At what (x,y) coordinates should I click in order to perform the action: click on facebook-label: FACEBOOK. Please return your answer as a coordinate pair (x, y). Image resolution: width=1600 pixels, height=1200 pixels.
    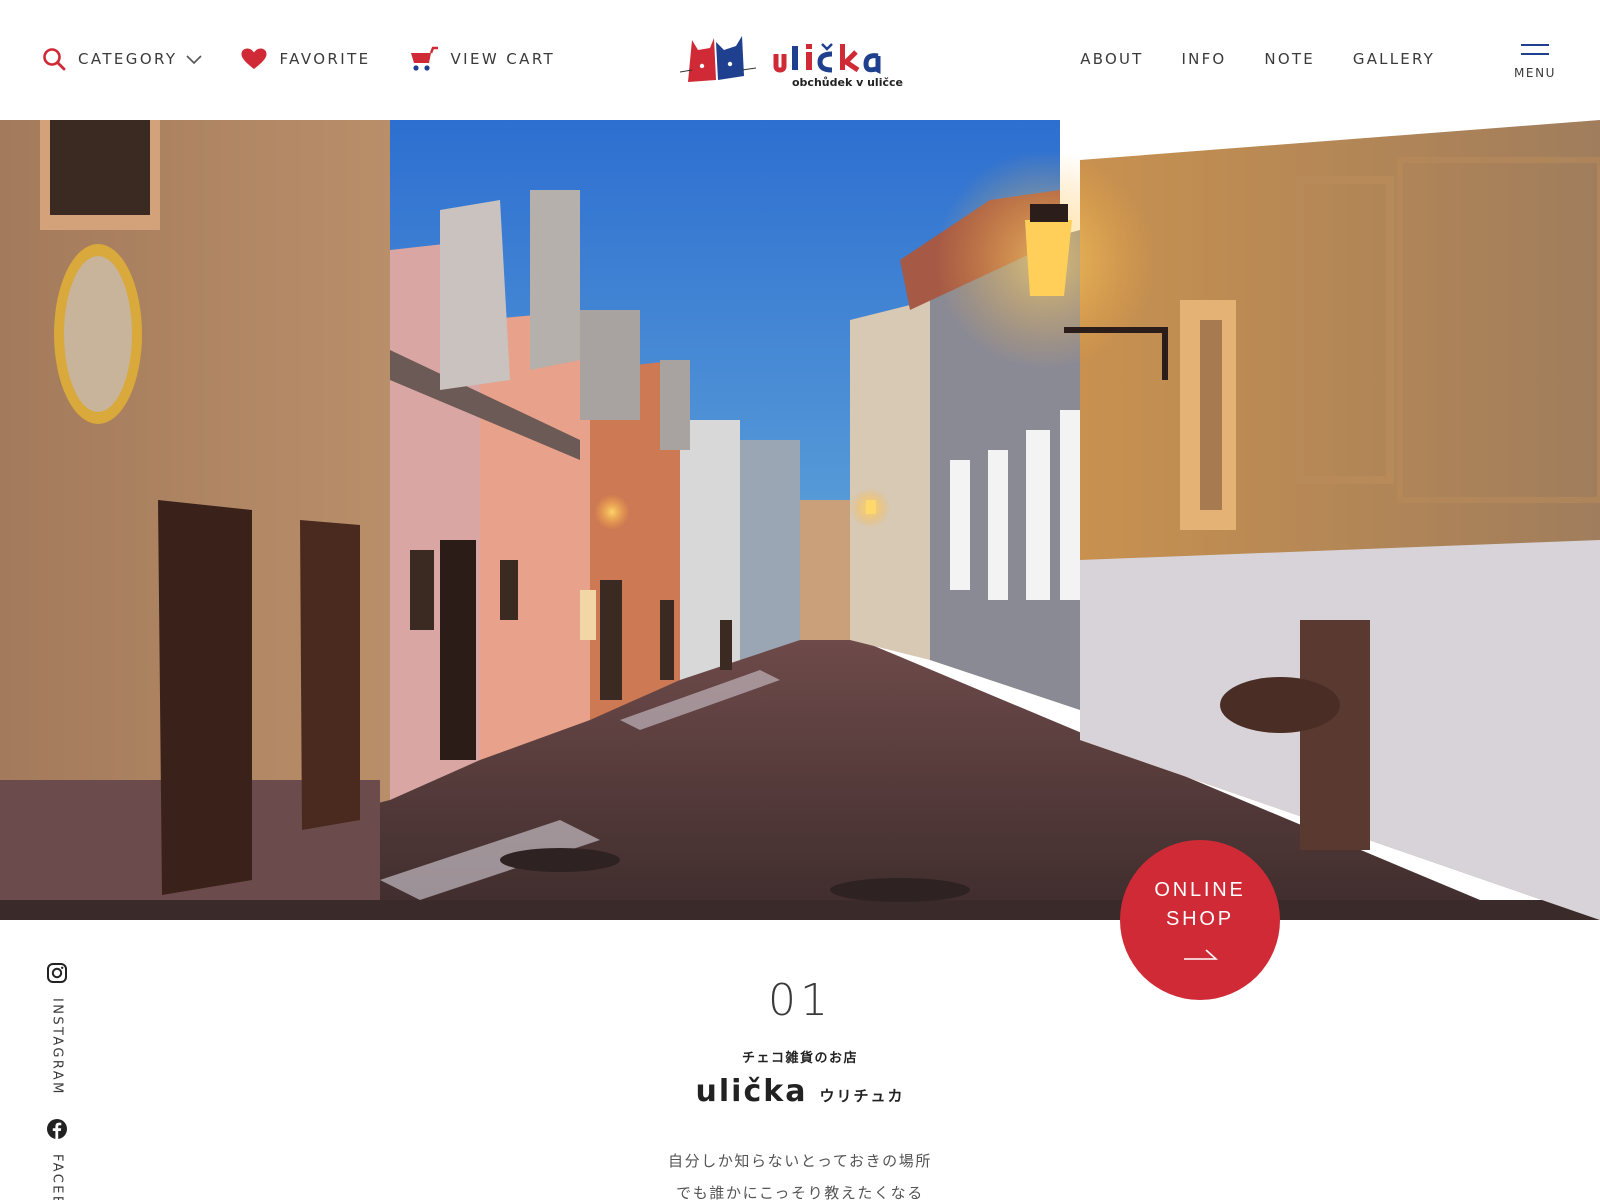
    Looking at the image, I should click on (57, 1176).